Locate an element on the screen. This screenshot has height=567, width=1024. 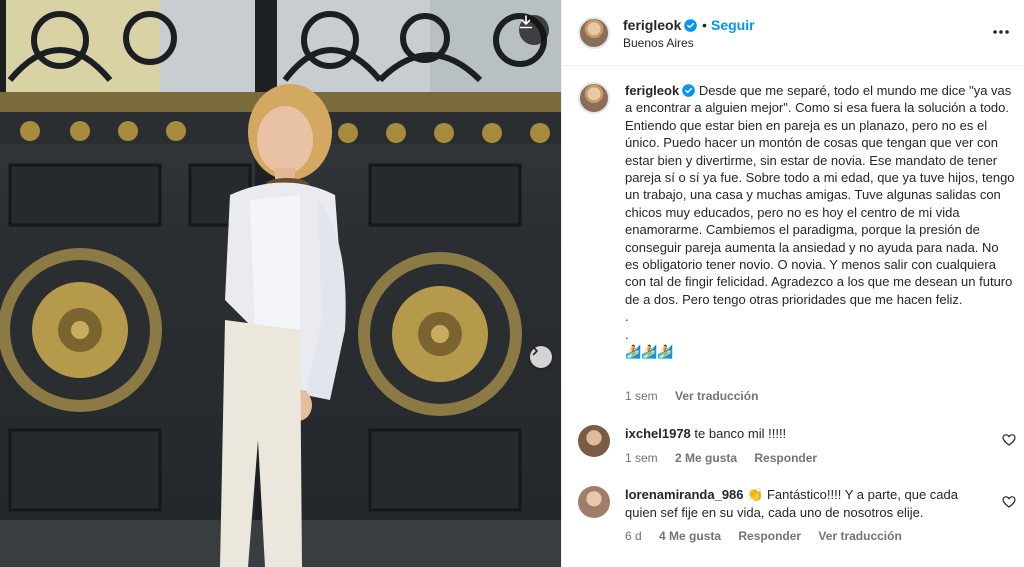
caption-meta: 1 sem Ver traducción is located at coordinates (698, 396).